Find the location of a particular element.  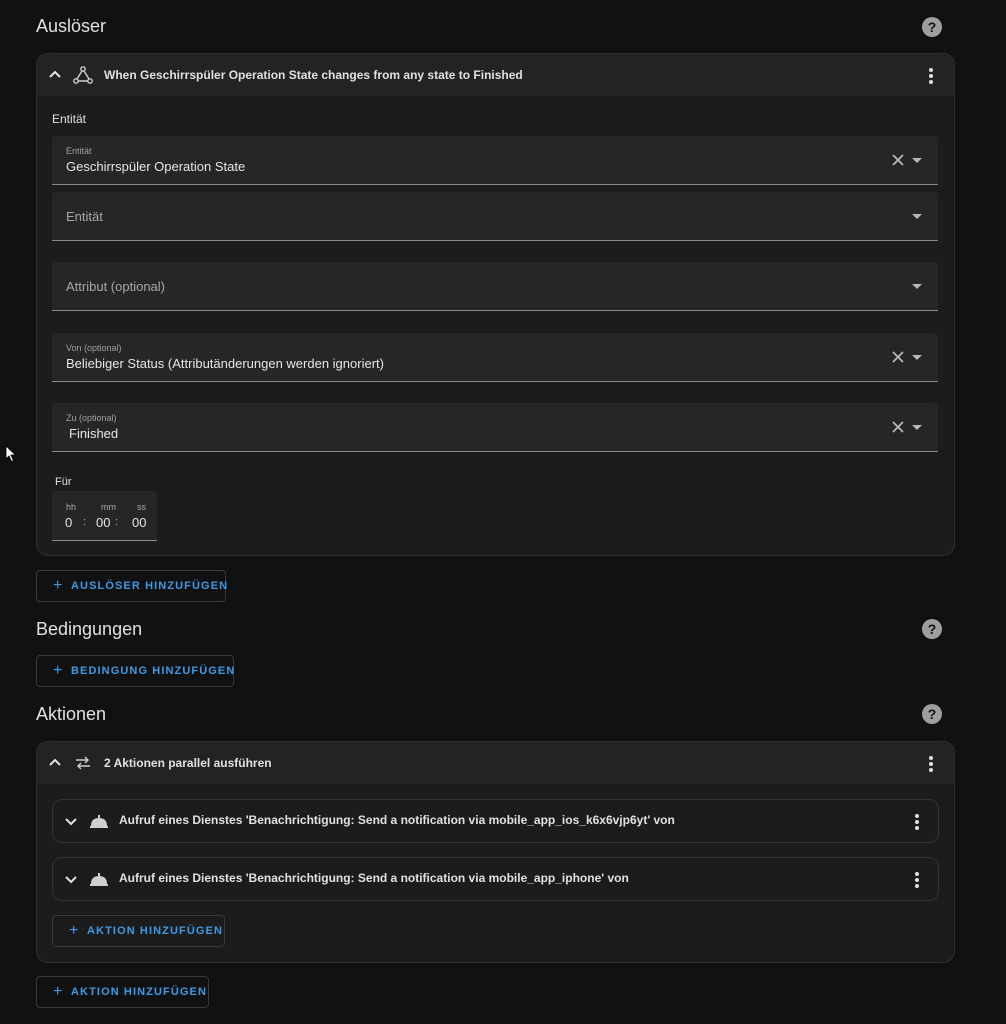

add-trigger-label: AUSLÖSER HINZUFÜGEN is located at coordinates (150, 586).